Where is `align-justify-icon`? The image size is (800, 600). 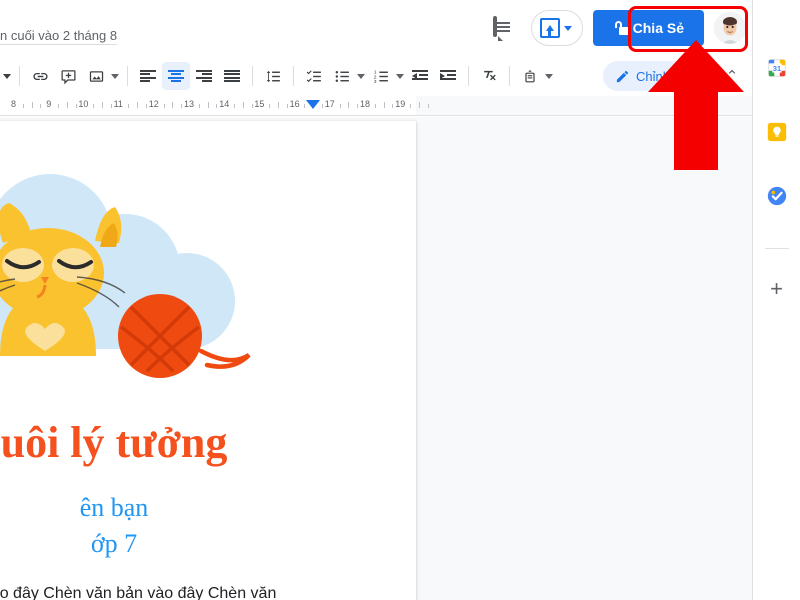 align-justify-icon is located at coordinates (232, 76).